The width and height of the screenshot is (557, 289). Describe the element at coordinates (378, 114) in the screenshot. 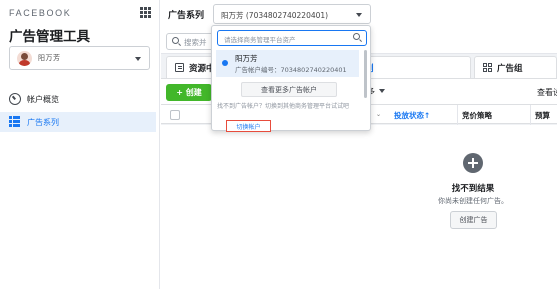

I see `sort-chevron-icon: ⌄` at that location.